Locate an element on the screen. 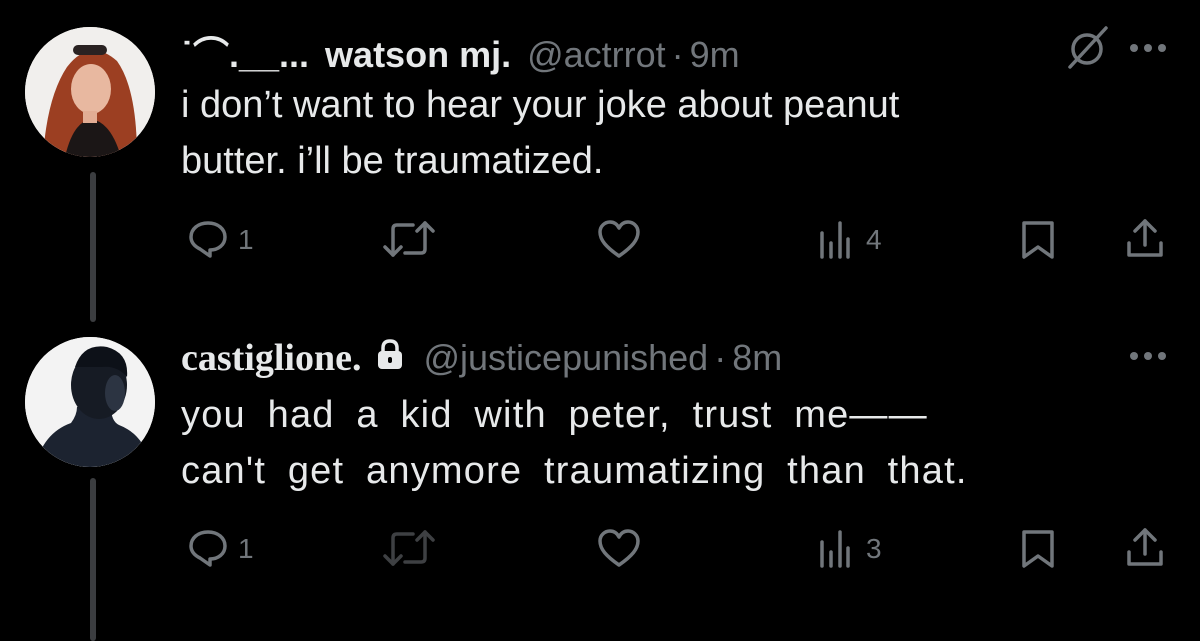  tweet-text-line: you had a kid with peter, trust me—— is located at coordinates (554, 415).